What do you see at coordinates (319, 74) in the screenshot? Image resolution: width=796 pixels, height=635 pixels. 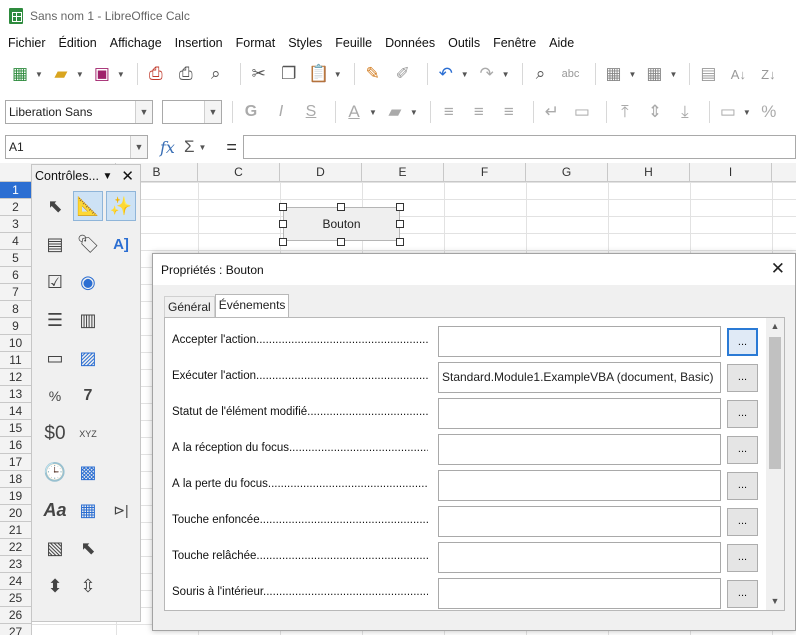 I see `paste-icon: 📋` at bounding box center [319, 74].